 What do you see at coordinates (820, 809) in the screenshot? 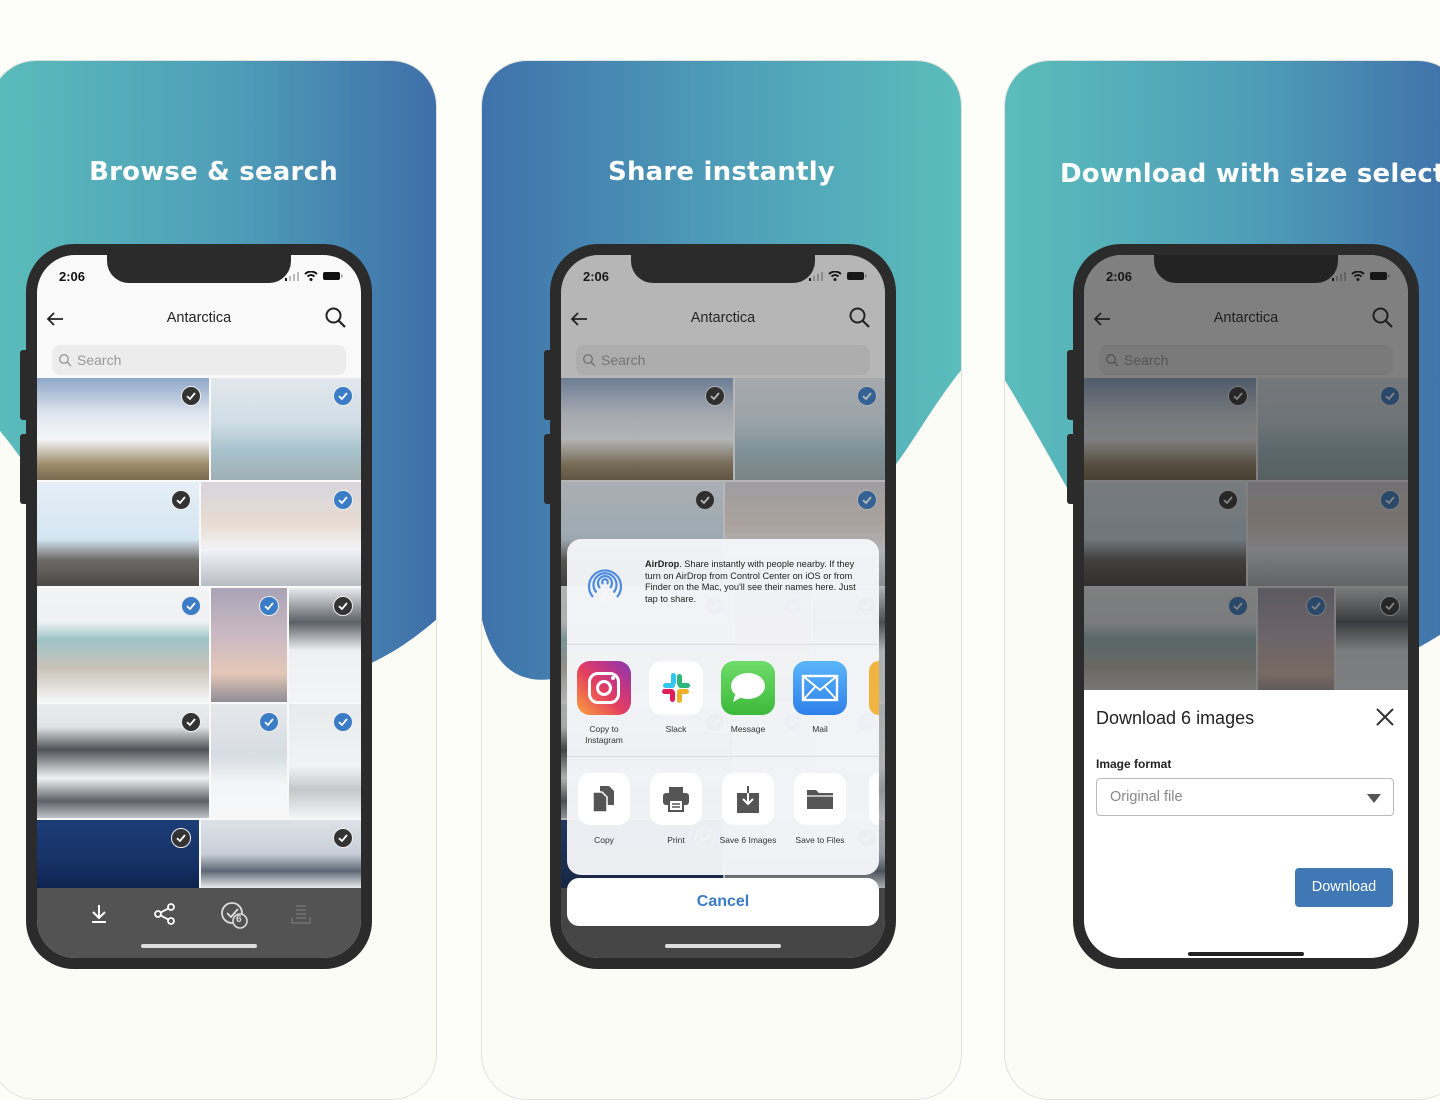
I see `action-save-to-files: Save to Files` at bounding box center [820, 809].